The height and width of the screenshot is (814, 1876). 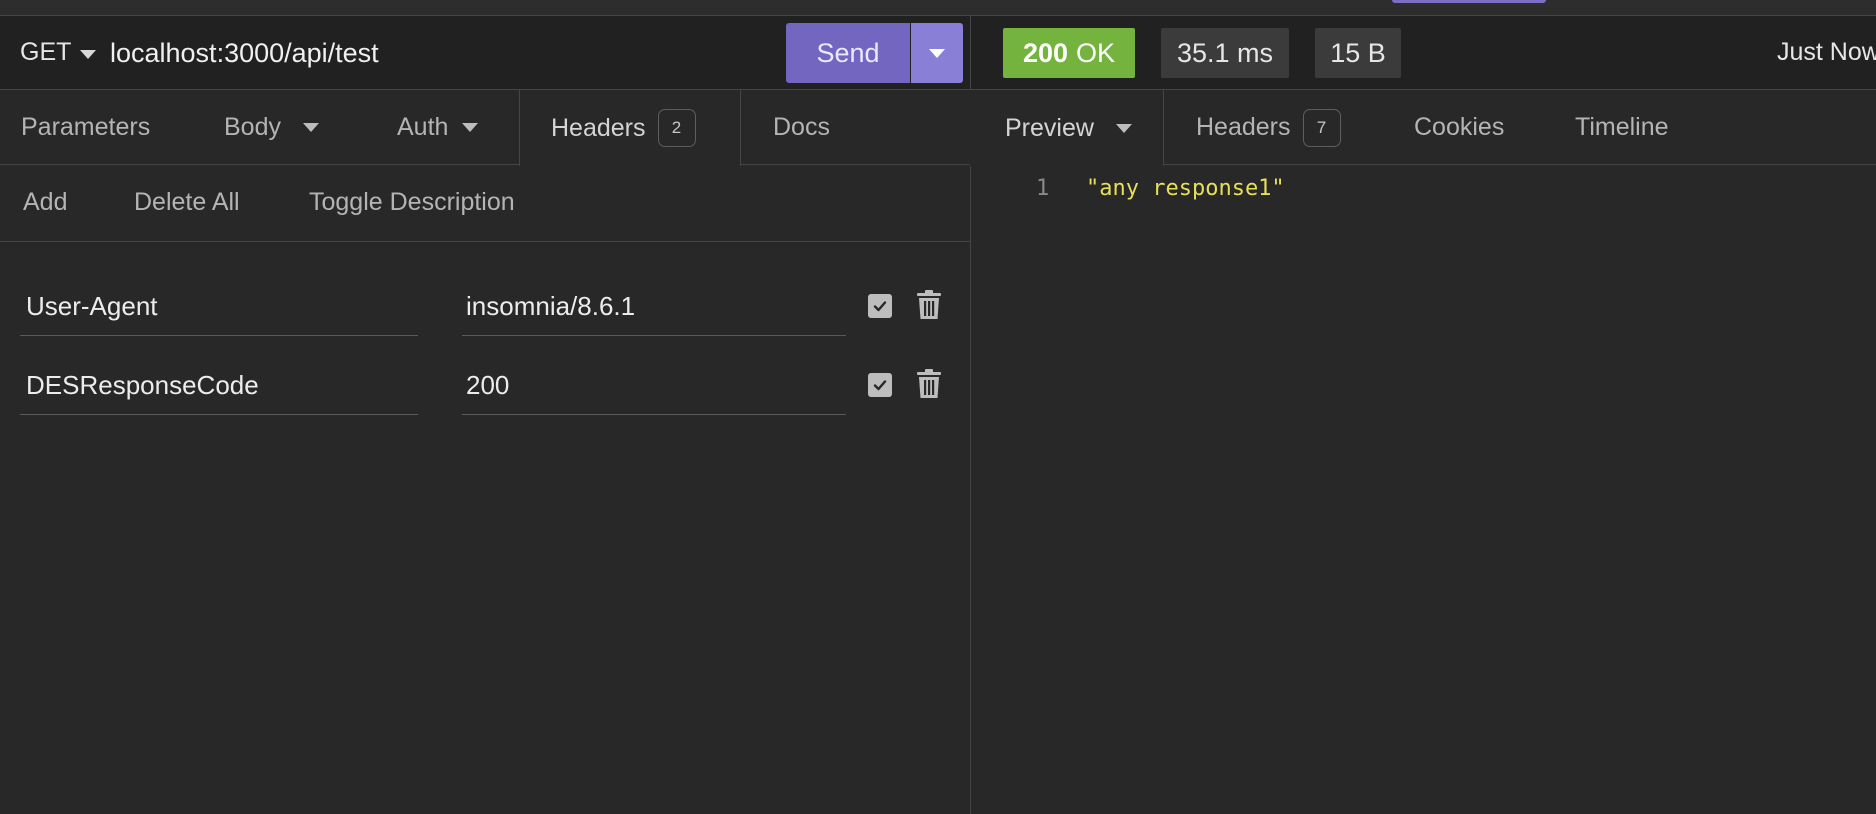 What do you see at coordinates (1043, 188) in the screenshot?
I see `line-number: 1` at bounding box center [1043, 188].